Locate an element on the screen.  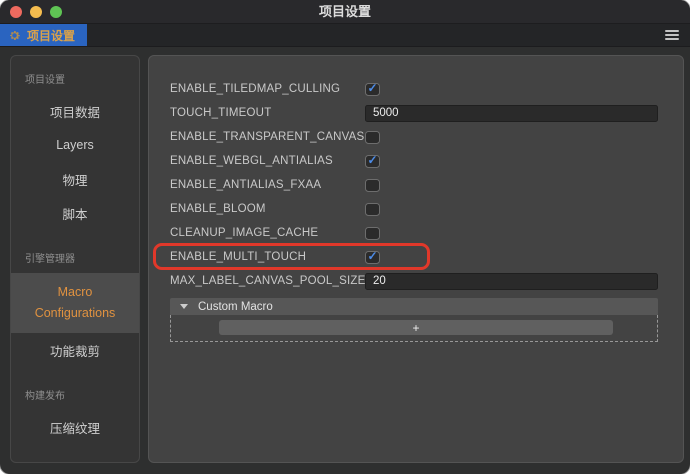
sidebar-item-功能裁剪: 功能裁剪 is located at coordinates (75, 350).